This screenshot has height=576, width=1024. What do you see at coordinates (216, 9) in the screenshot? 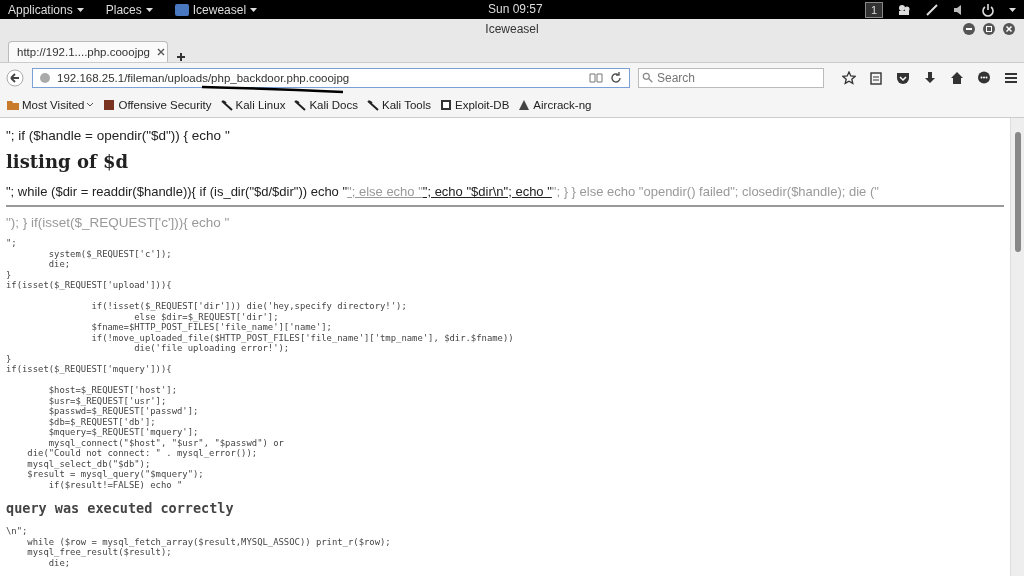
I see `top-bar-menu: Iceweasel` at bounding box center [216, 9].